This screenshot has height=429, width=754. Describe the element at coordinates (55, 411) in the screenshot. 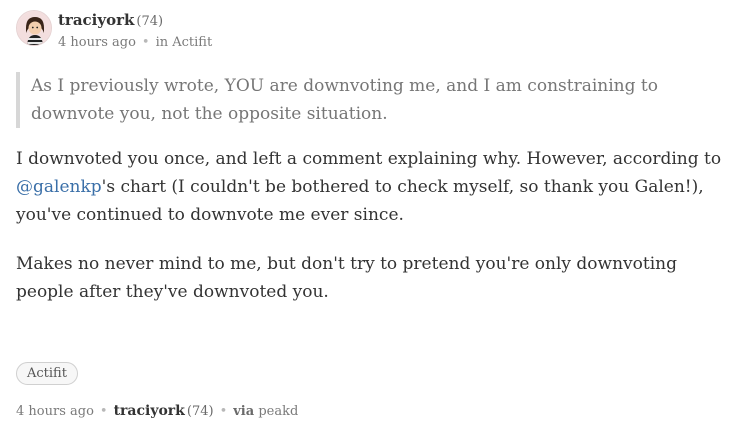

I see `footer-time: 4 hours ago` at that location.